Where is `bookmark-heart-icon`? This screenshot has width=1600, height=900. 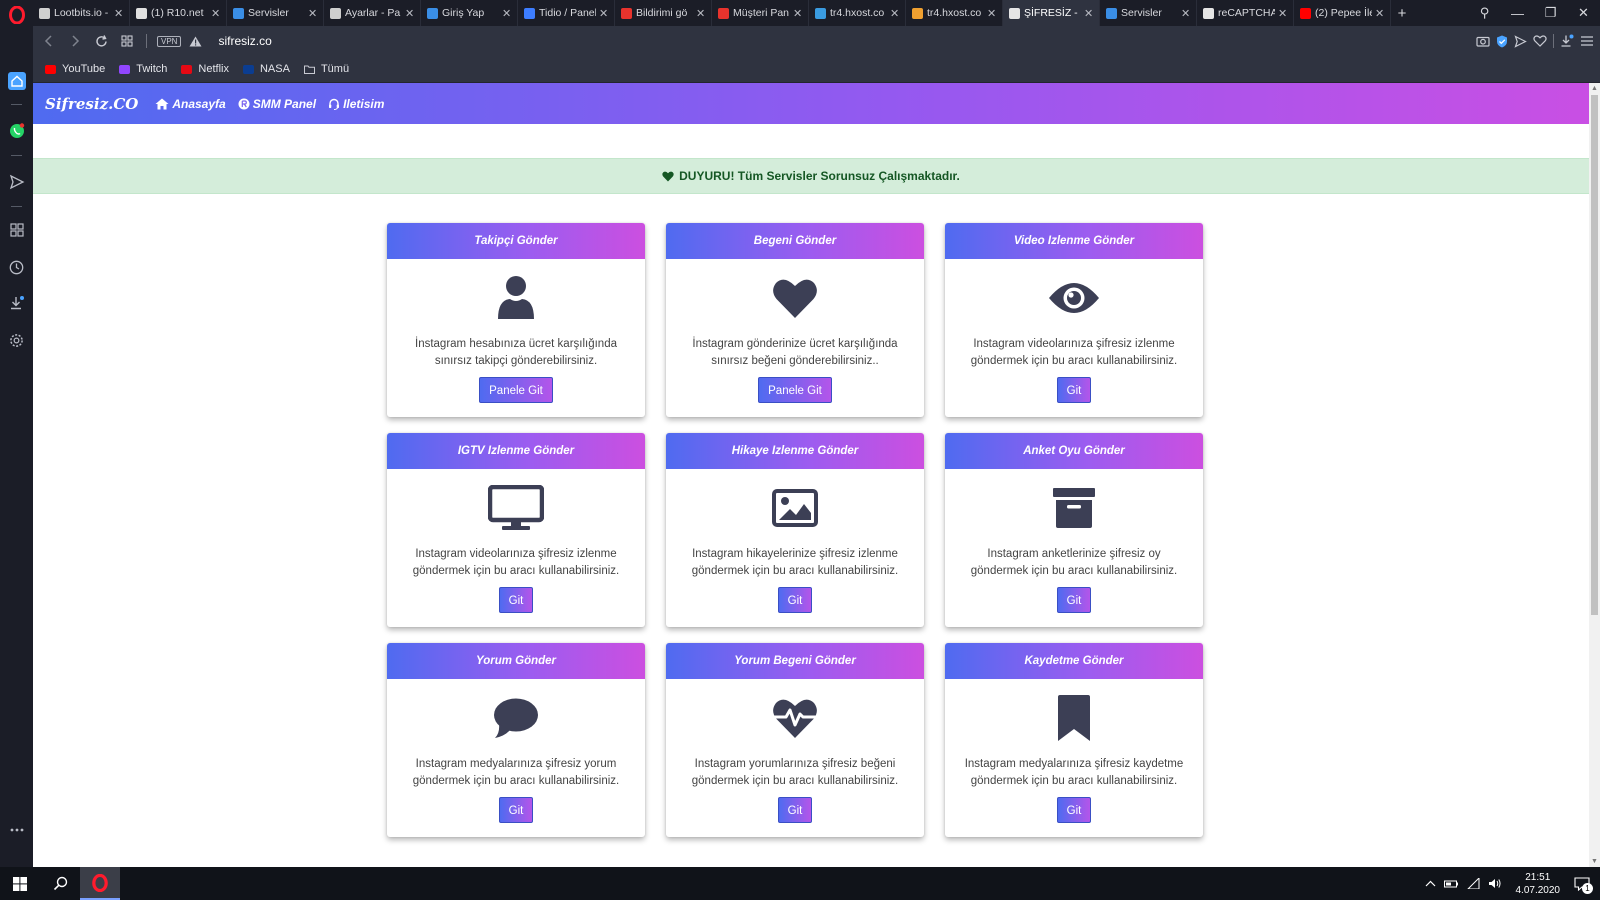 bookmark-heart-icon is located at coordinates (1540, 41).